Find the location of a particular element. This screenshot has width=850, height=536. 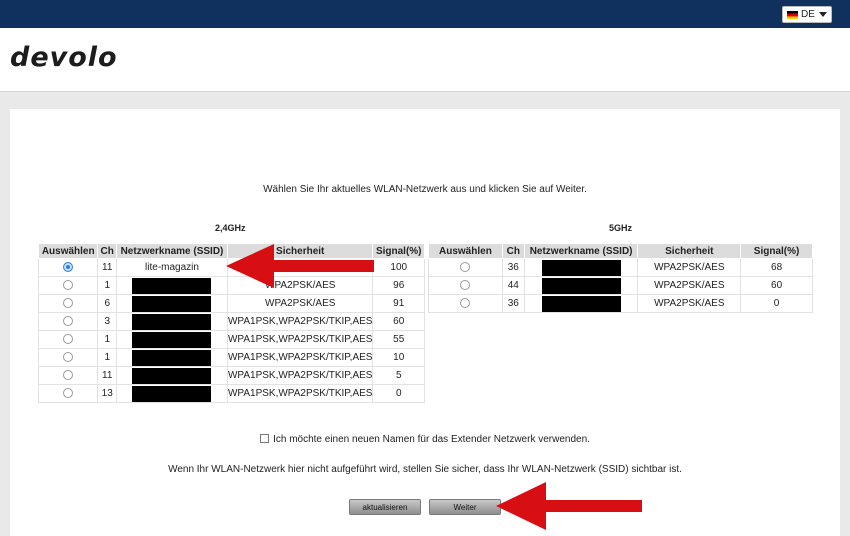

table-row: 36 WPA2PSK/AES 0 is located at coordinates (620, 303).